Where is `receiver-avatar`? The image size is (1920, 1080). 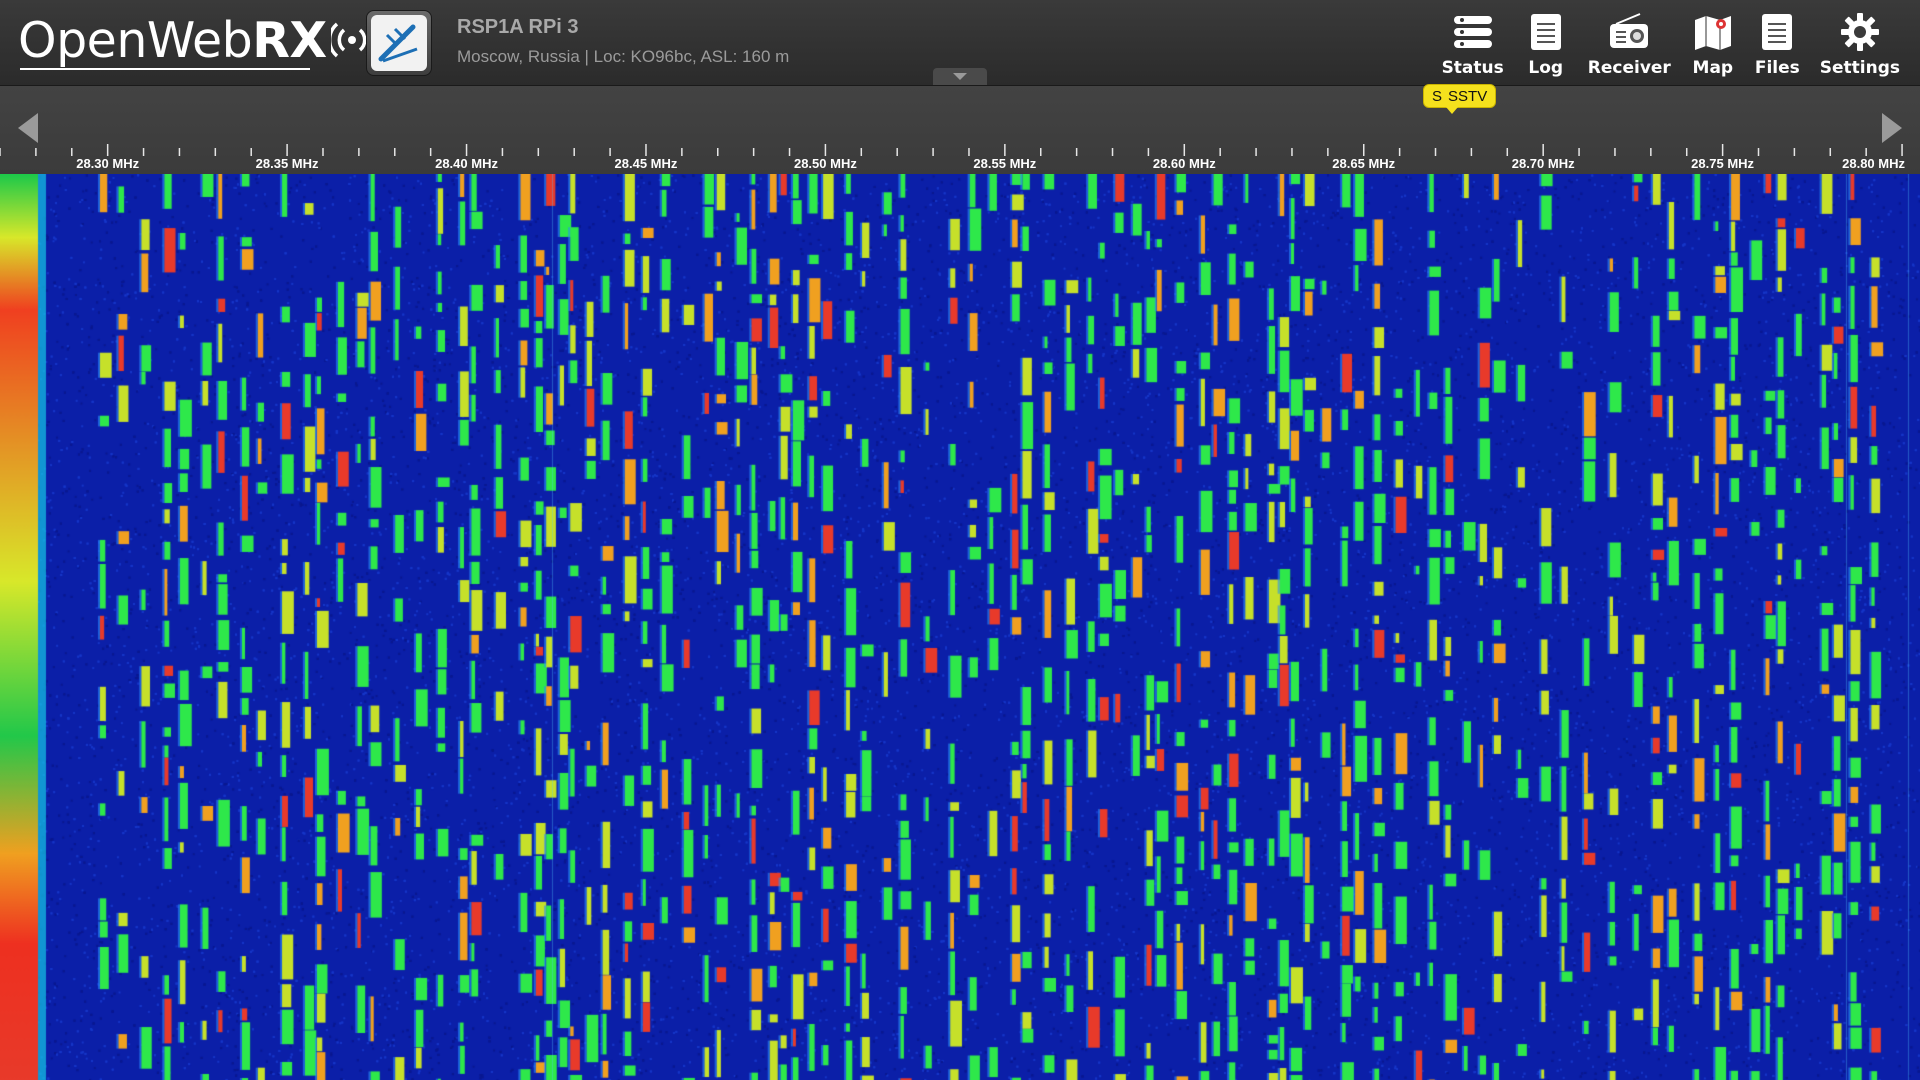
receiver-avatar is located at coordinates (399, 43).